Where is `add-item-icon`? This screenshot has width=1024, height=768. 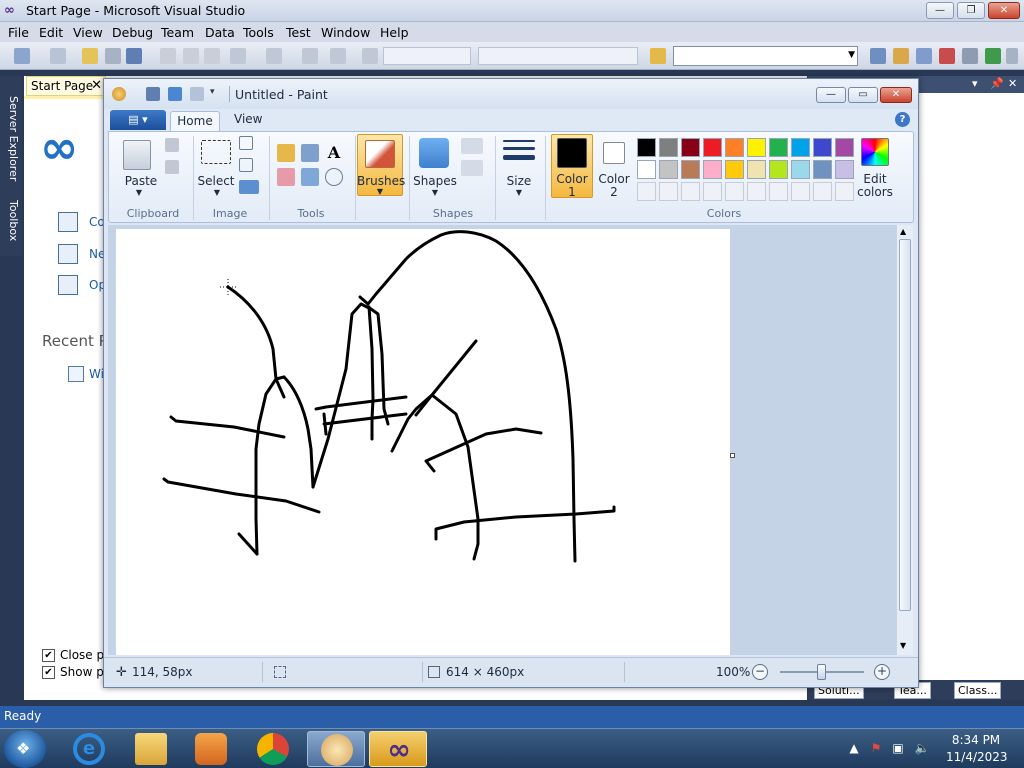 add-item-icon is located at coordinates (58, 56).